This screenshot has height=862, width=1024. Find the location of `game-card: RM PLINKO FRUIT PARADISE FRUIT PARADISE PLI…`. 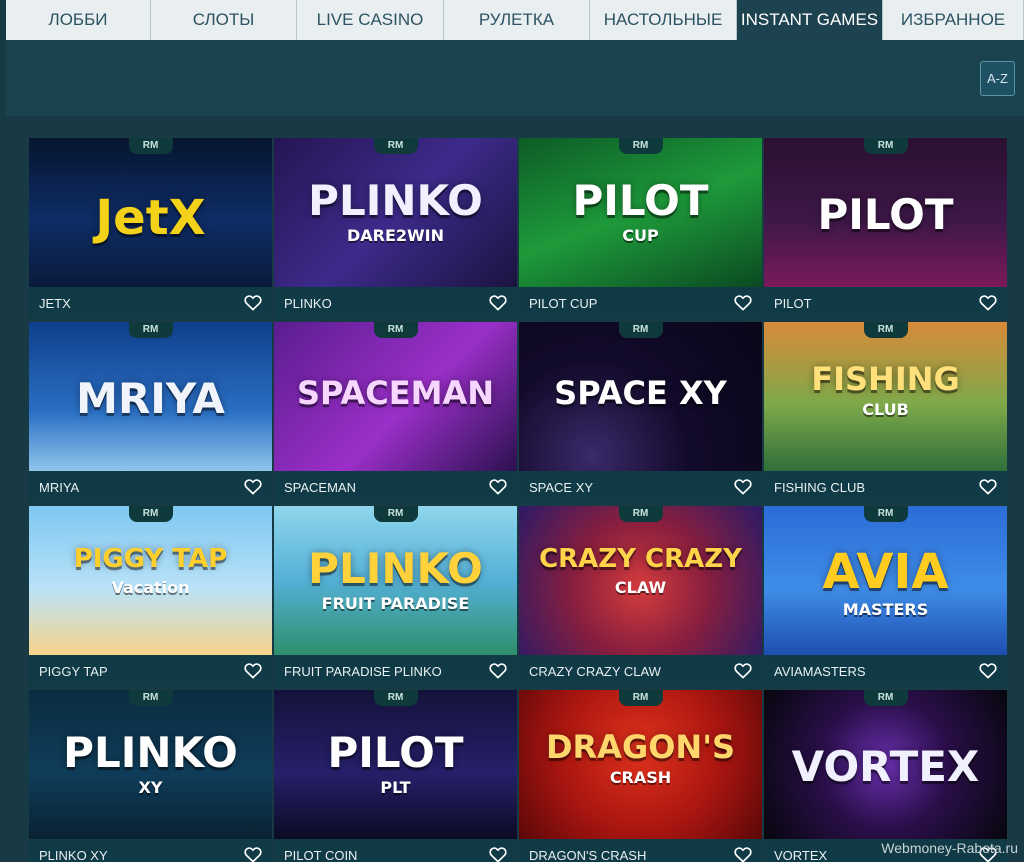

game-card: RM PLINKO FRUIT PARADISE FRUIT PARADISE PLI… is located at coordinates (395, 596).